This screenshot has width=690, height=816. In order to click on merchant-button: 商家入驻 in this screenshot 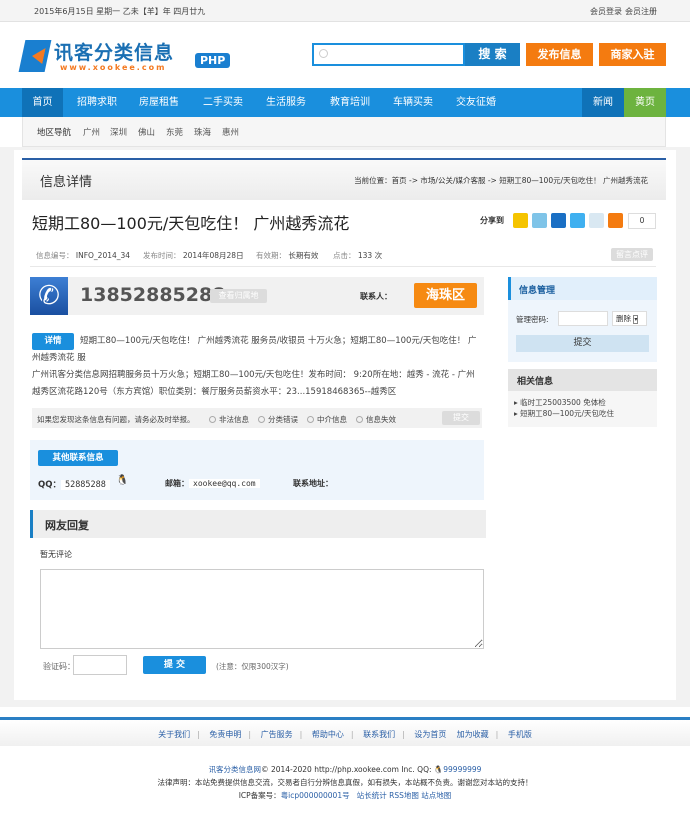, I will do `click(632, 54)`.